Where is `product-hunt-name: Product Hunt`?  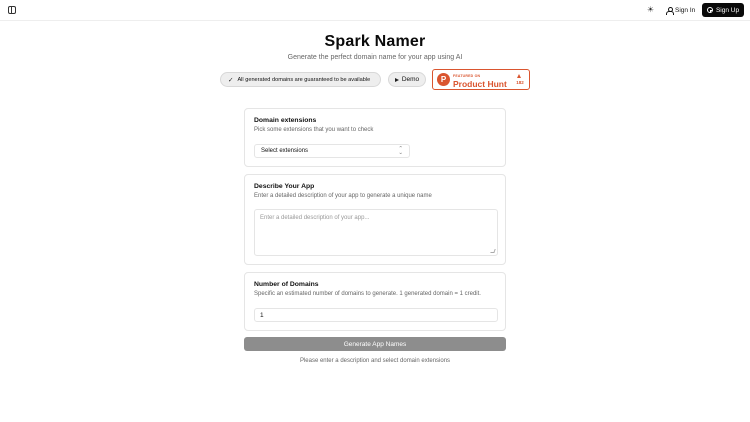 product-hunt-name: Product Hunt is located at coordinates (480, 83).